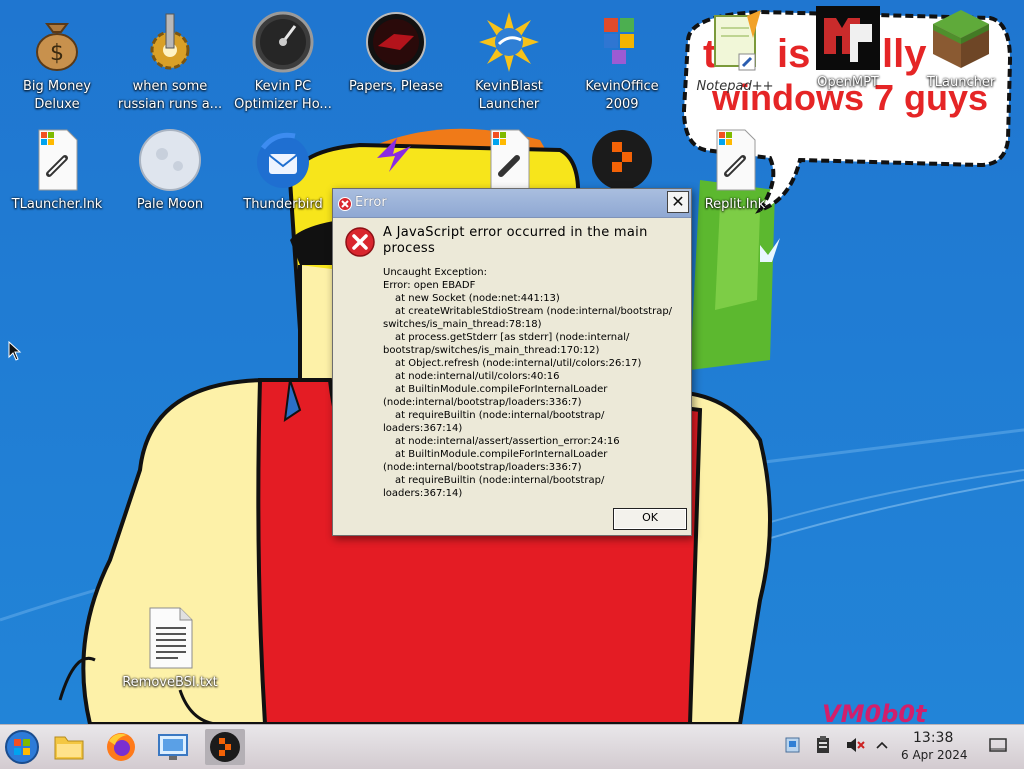 This screenshot has height=769, width=1024. Describe the element at coordinates (170, 638) in the screenshot. I see `text-file-icon` at that location.